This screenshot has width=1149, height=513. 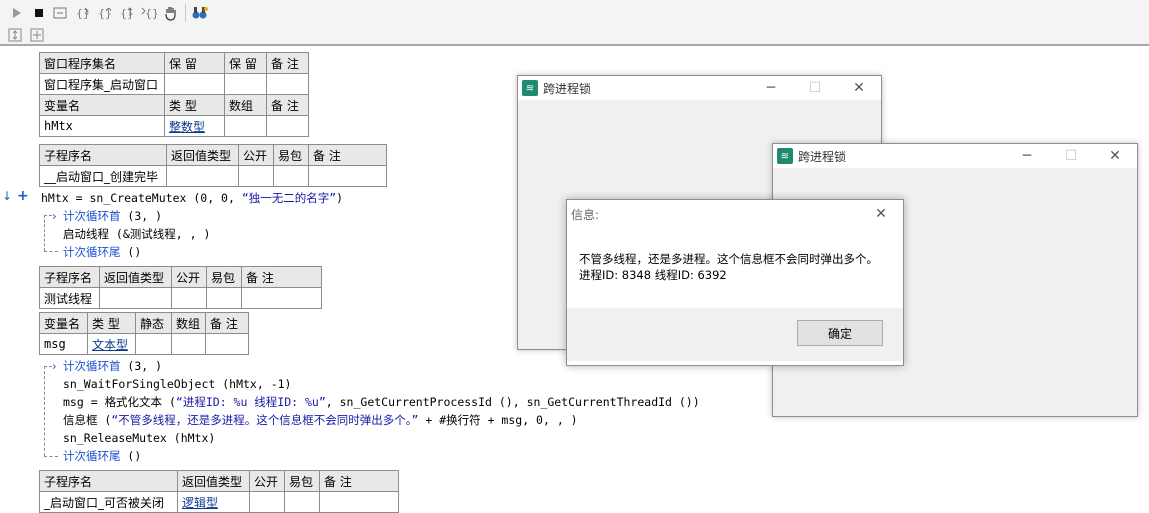 What do you see at coordinates (82, 13) in the screenshot?
I see `step-into-icon: {}` at bounding box center [82, 13].